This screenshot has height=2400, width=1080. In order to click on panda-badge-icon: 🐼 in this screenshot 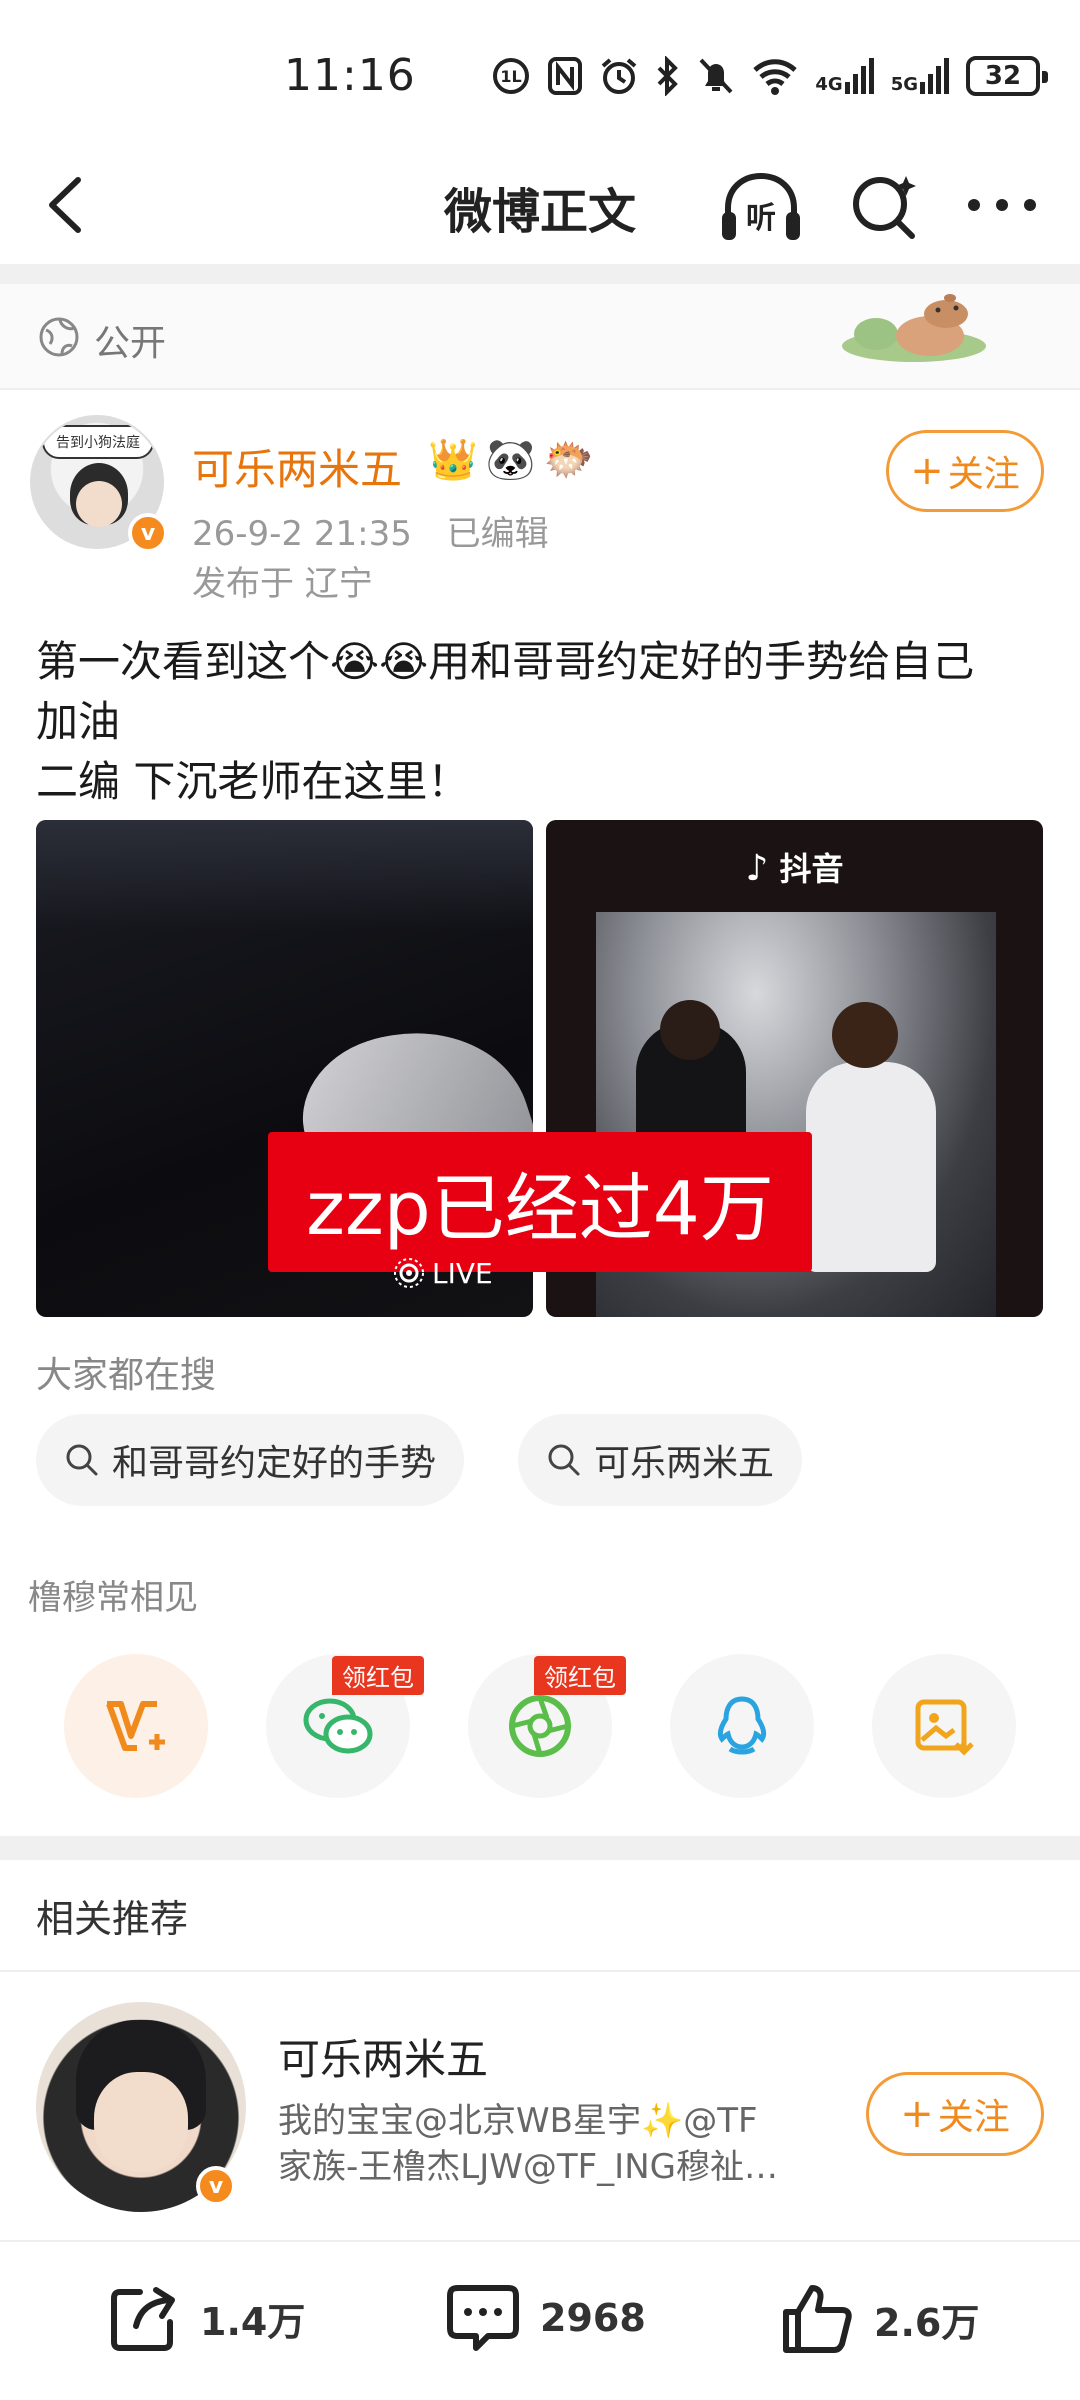, I will do `click(510, 460)`.